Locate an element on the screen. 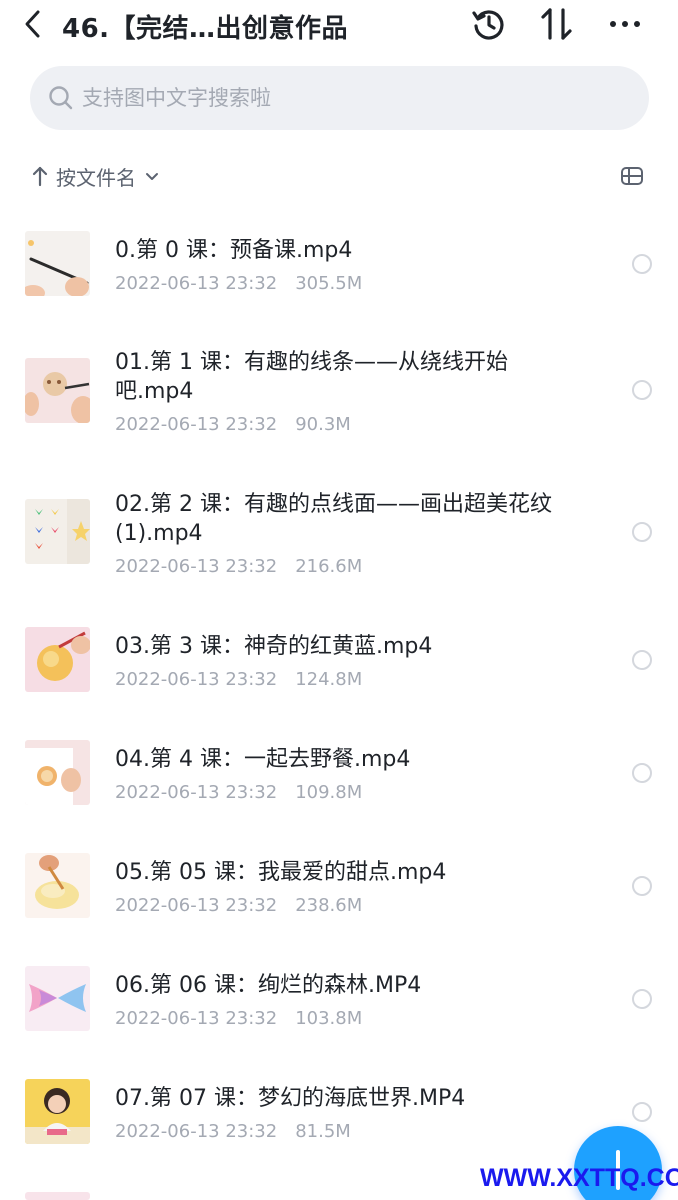 Image resolution: width=678 pixels, height=1200 pixels. page-title: 46.【完结…出创意作品 is located at coordinates (205, 29).